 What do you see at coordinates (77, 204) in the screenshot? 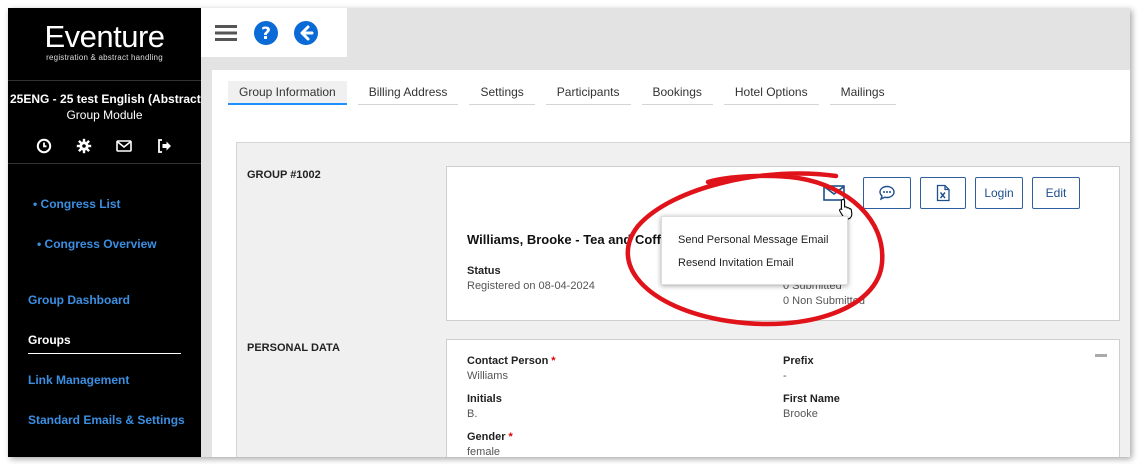
I see `sidebar-item-congress-list: • Congress List` at bounding box center [77, 204].